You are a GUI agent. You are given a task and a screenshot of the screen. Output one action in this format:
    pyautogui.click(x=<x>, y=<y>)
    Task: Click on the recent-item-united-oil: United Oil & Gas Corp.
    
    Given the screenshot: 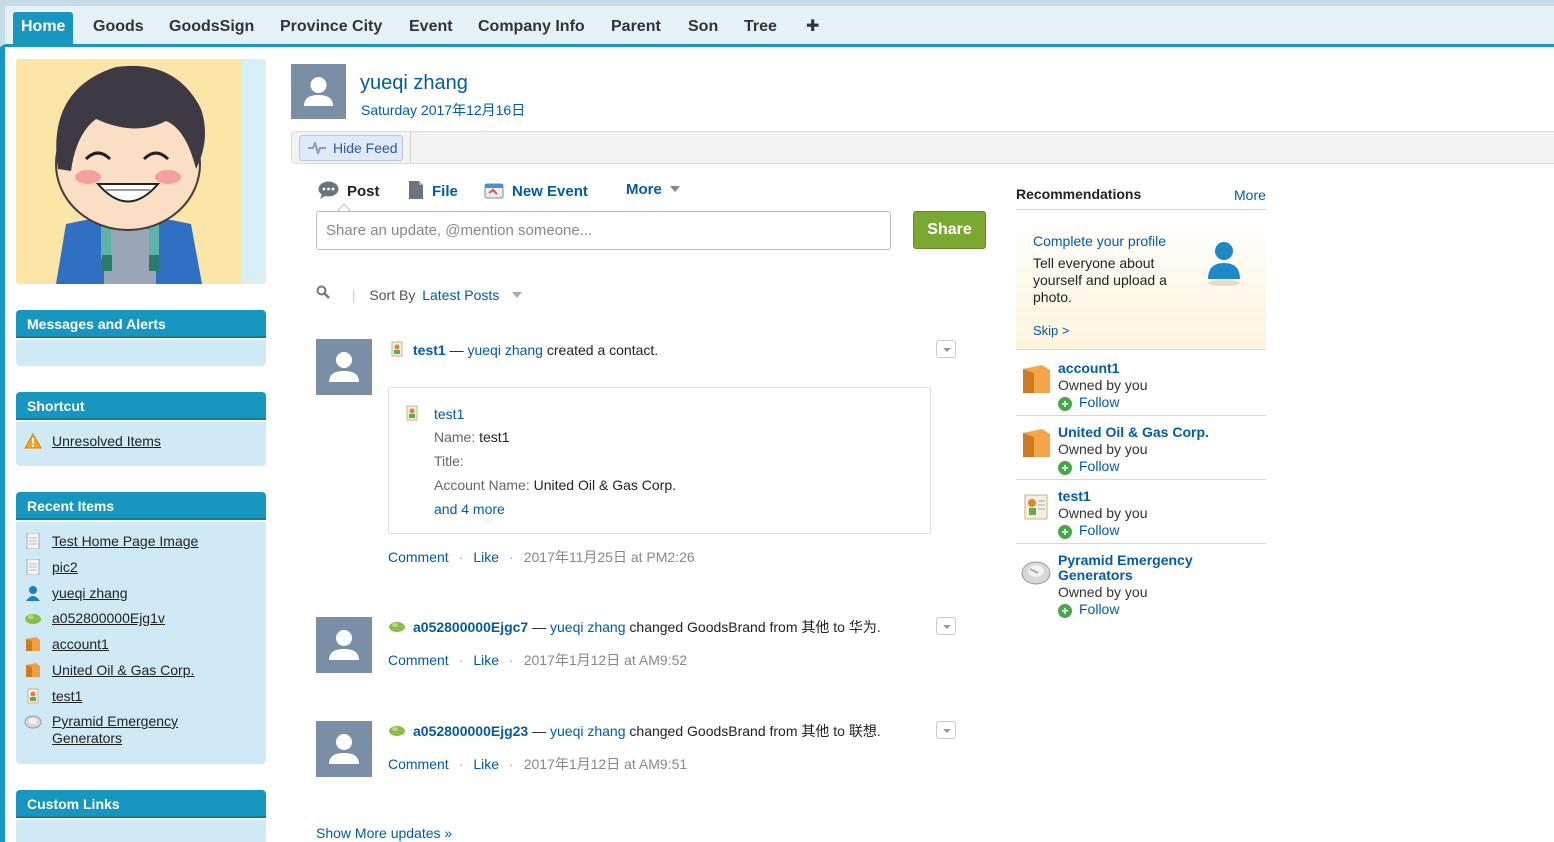 What is the action you would take?
    pyautogui.click(x=109, y=670)
    